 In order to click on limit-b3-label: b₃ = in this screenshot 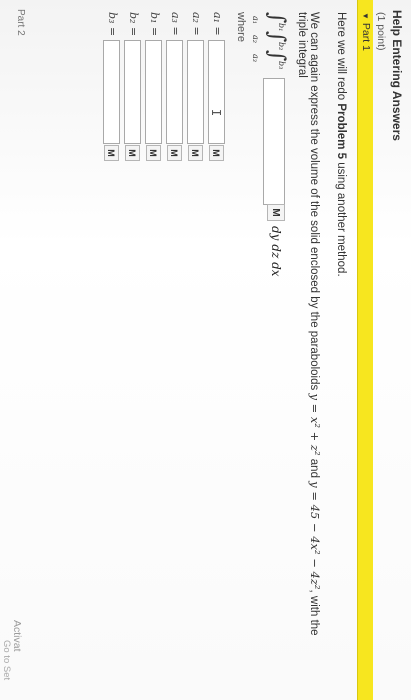, I will do `click(112, 24)`.